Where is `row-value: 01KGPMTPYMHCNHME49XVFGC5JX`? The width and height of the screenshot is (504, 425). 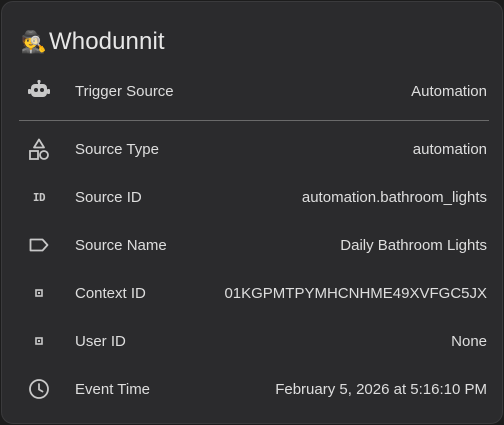 row-value: 01KGPMTPYMHCNHME49XVFGC5JX is located at coordinates (355, 293).